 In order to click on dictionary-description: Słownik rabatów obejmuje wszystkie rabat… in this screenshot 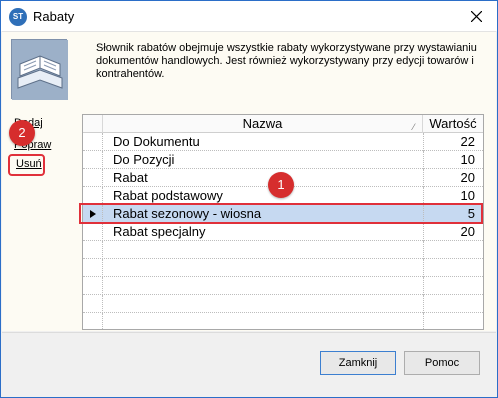, I will do `click(286, 61)`.